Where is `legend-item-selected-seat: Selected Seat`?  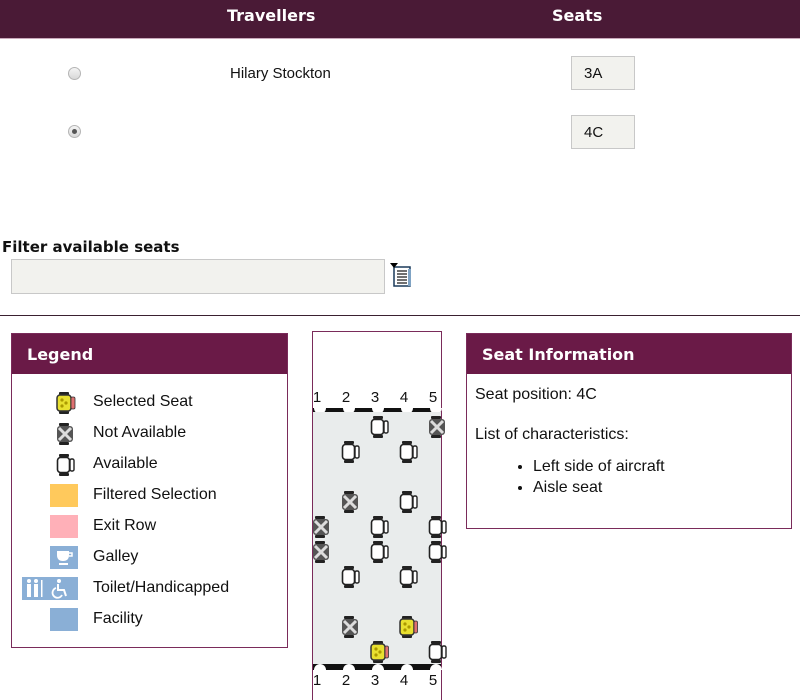
legend-item-selected-seat: Selected Seat is located at coordinates (147, 403).